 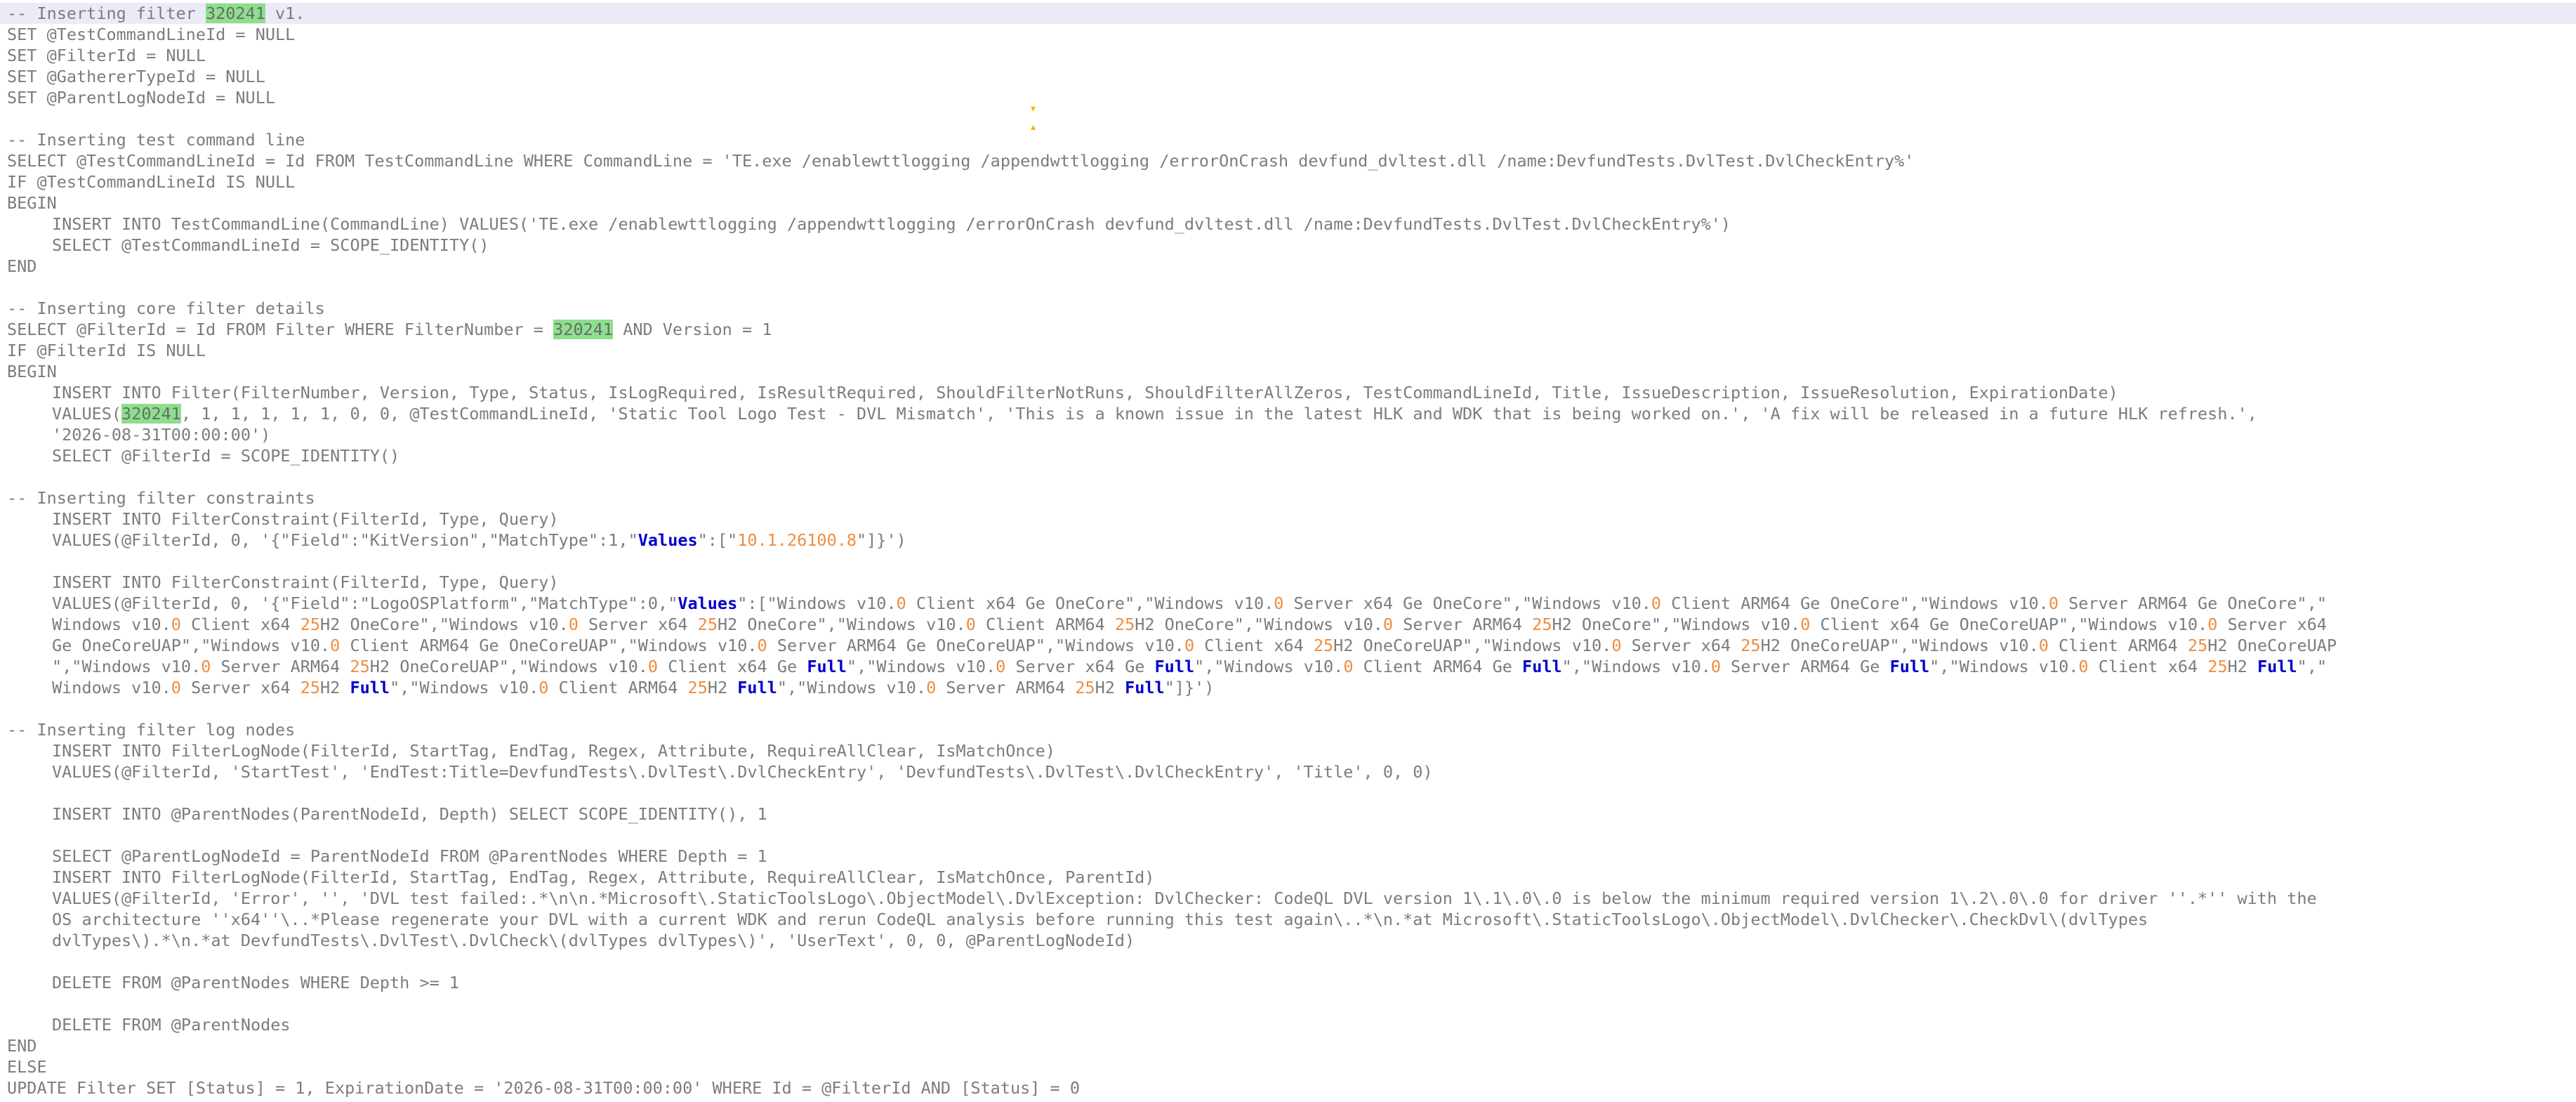 What do you see at coordinates (32, 371) in the screenshot?
I see `code-text: BEGIN` at bounding box center [32, 371].